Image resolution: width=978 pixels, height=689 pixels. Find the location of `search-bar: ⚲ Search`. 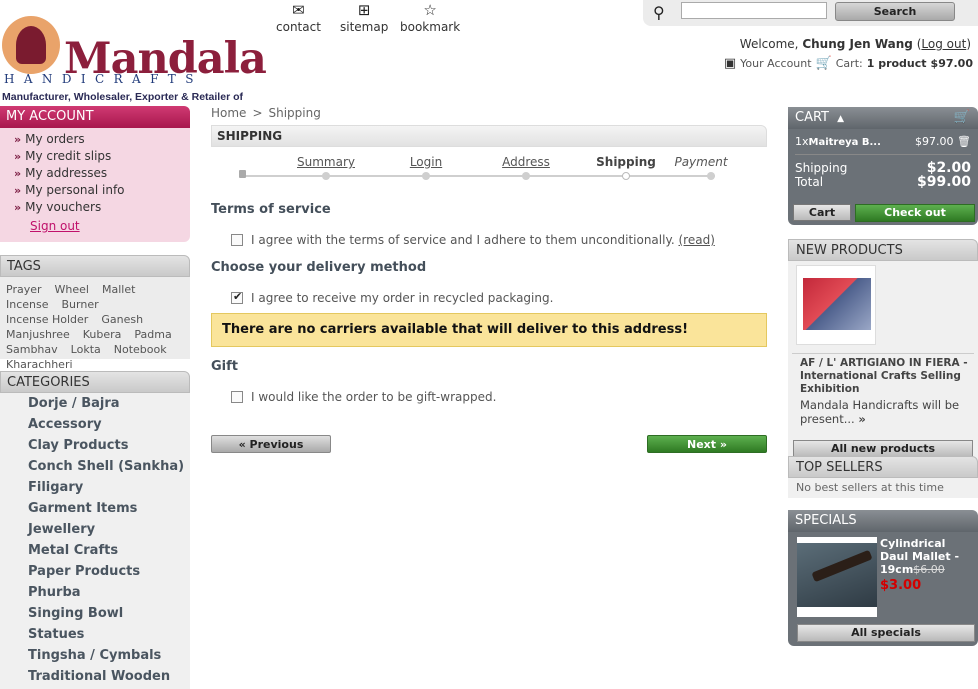

search-bar: ⚲ Search is located at coordinates (810, 13).